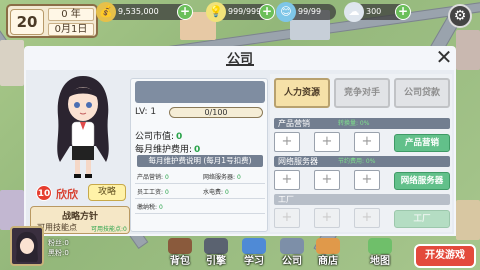  What do you see at coordinates (245, 11) in the screenshot?
I see `energy-value: 999/999` at bounding box center [245, 11].